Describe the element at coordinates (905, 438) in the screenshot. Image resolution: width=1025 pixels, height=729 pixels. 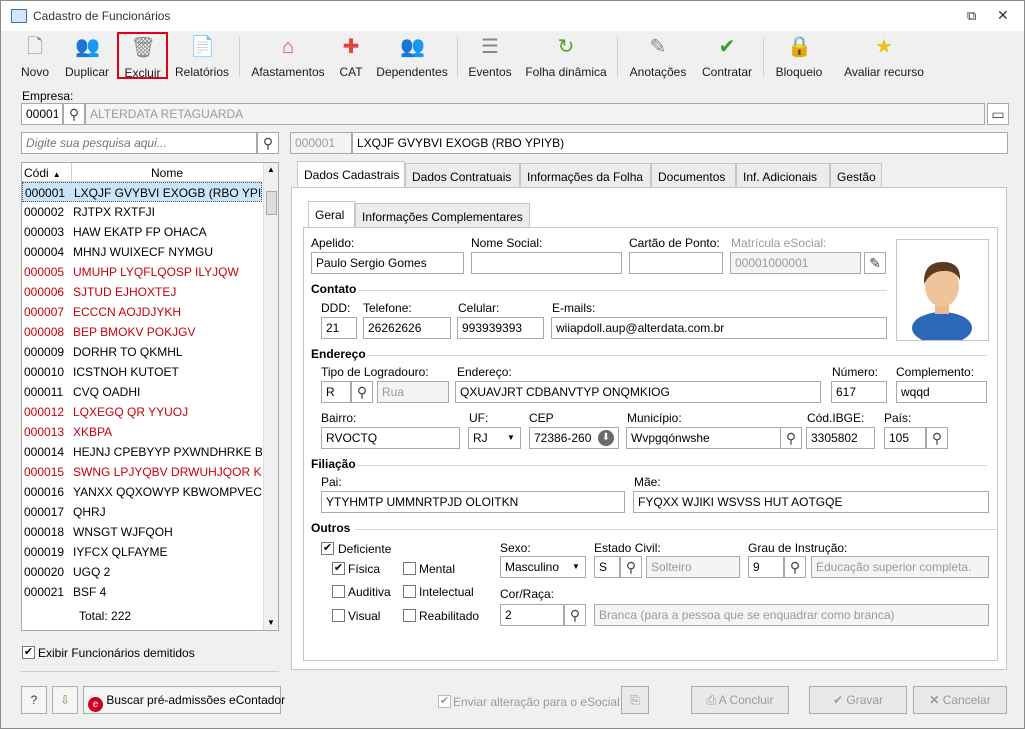
I see `pais-field` at that location.